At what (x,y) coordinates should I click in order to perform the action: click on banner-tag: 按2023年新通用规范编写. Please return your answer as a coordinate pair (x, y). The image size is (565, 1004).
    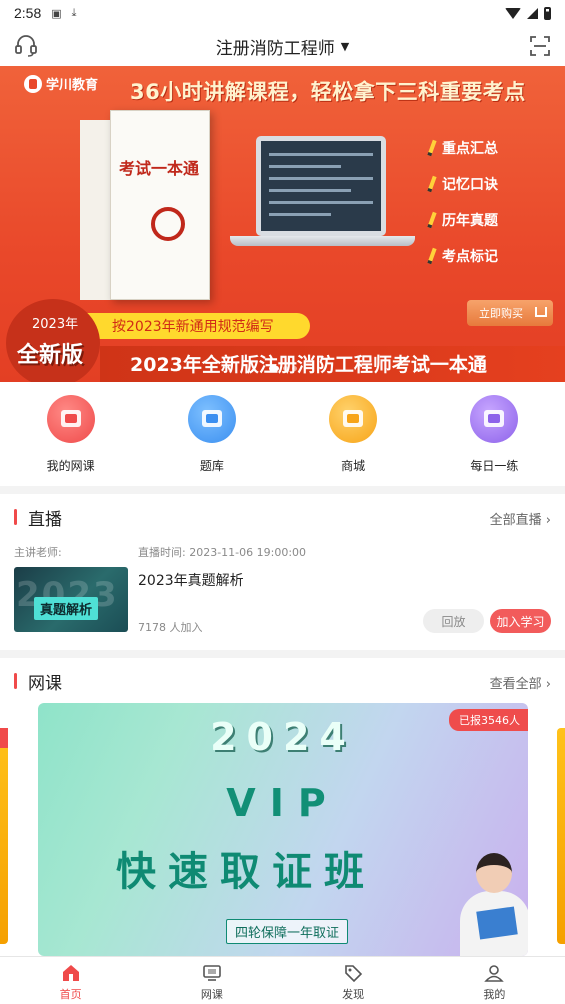
    Looking at the image, I should click on (195, 326).